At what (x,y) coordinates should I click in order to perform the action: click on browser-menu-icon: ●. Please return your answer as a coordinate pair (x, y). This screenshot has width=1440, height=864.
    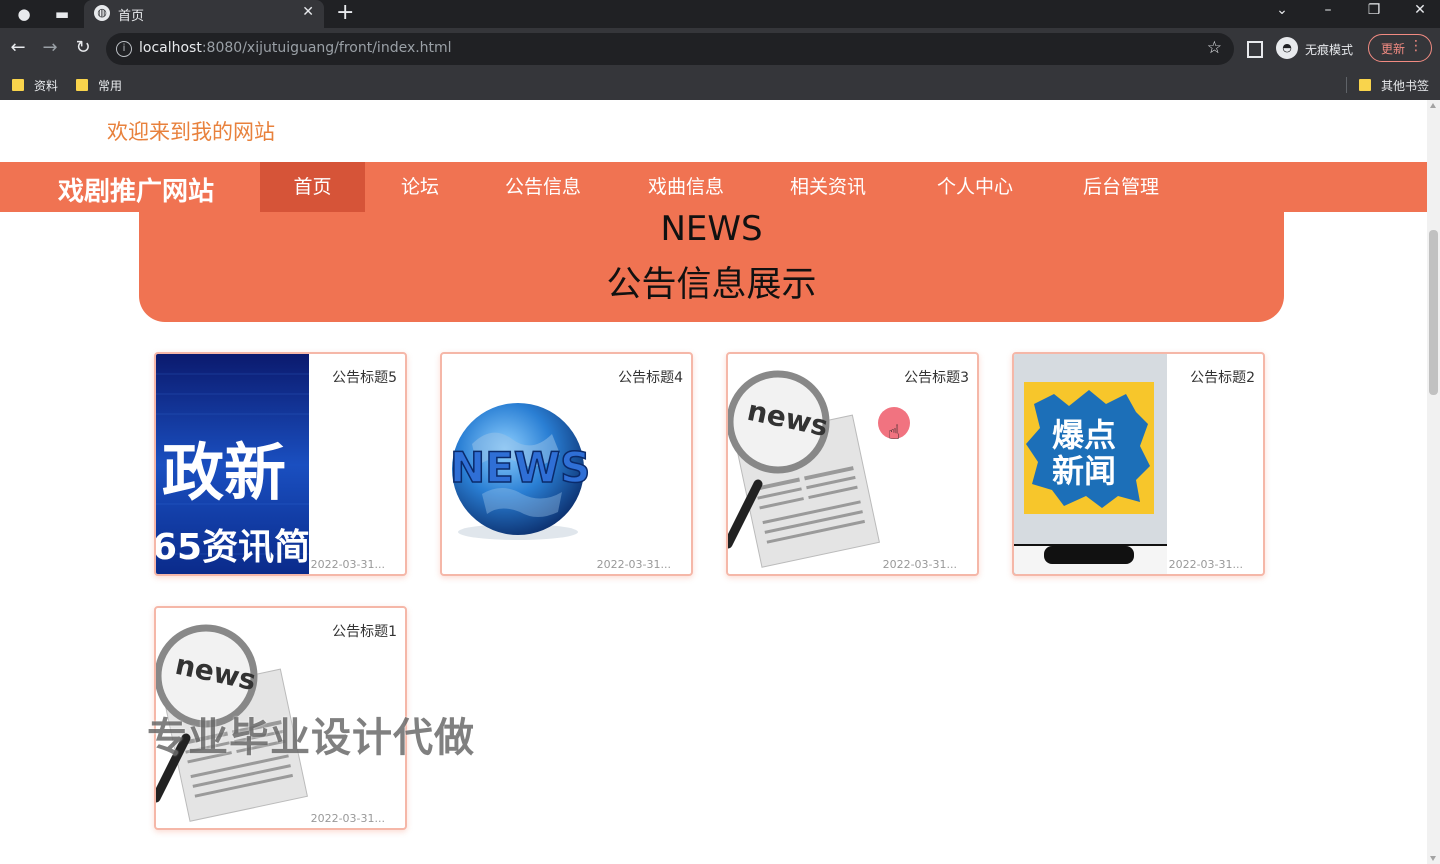
    Looking at the image, I should click on (24, 14).